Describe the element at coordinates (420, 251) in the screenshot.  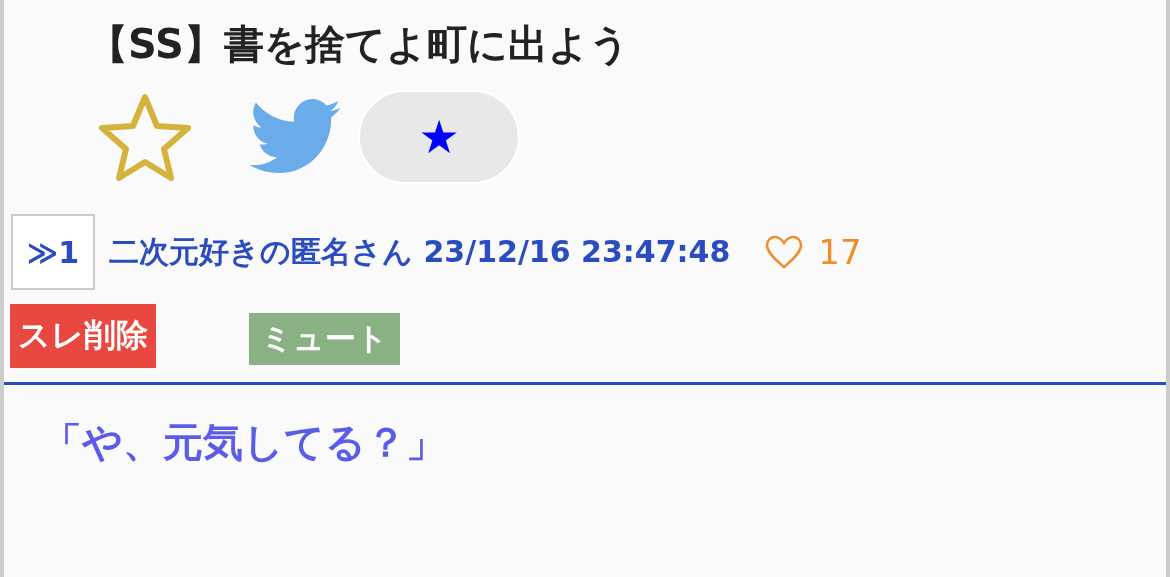
I see `post-author-date: 二次元好きの匿名さん 23/12/16 23:47:48` at that location.